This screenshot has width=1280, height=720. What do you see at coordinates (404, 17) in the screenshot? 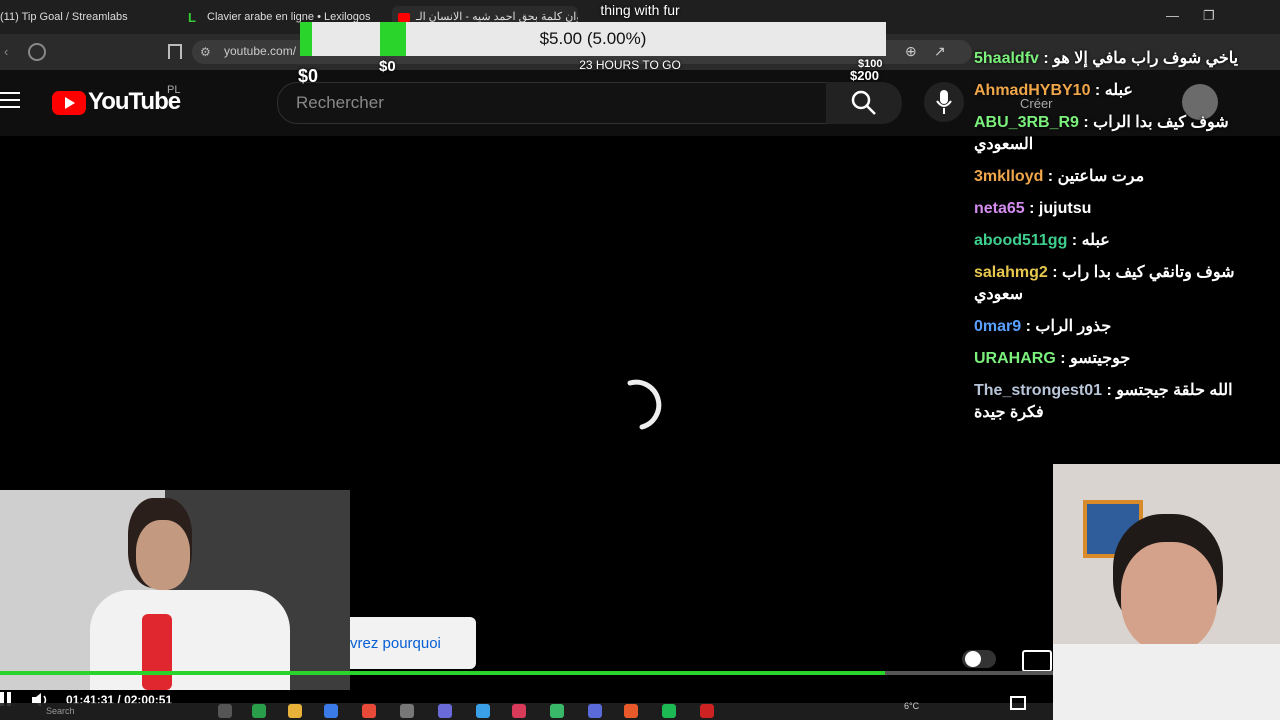
I see `youtube-tab-icon` at bounding box center [404, 17].